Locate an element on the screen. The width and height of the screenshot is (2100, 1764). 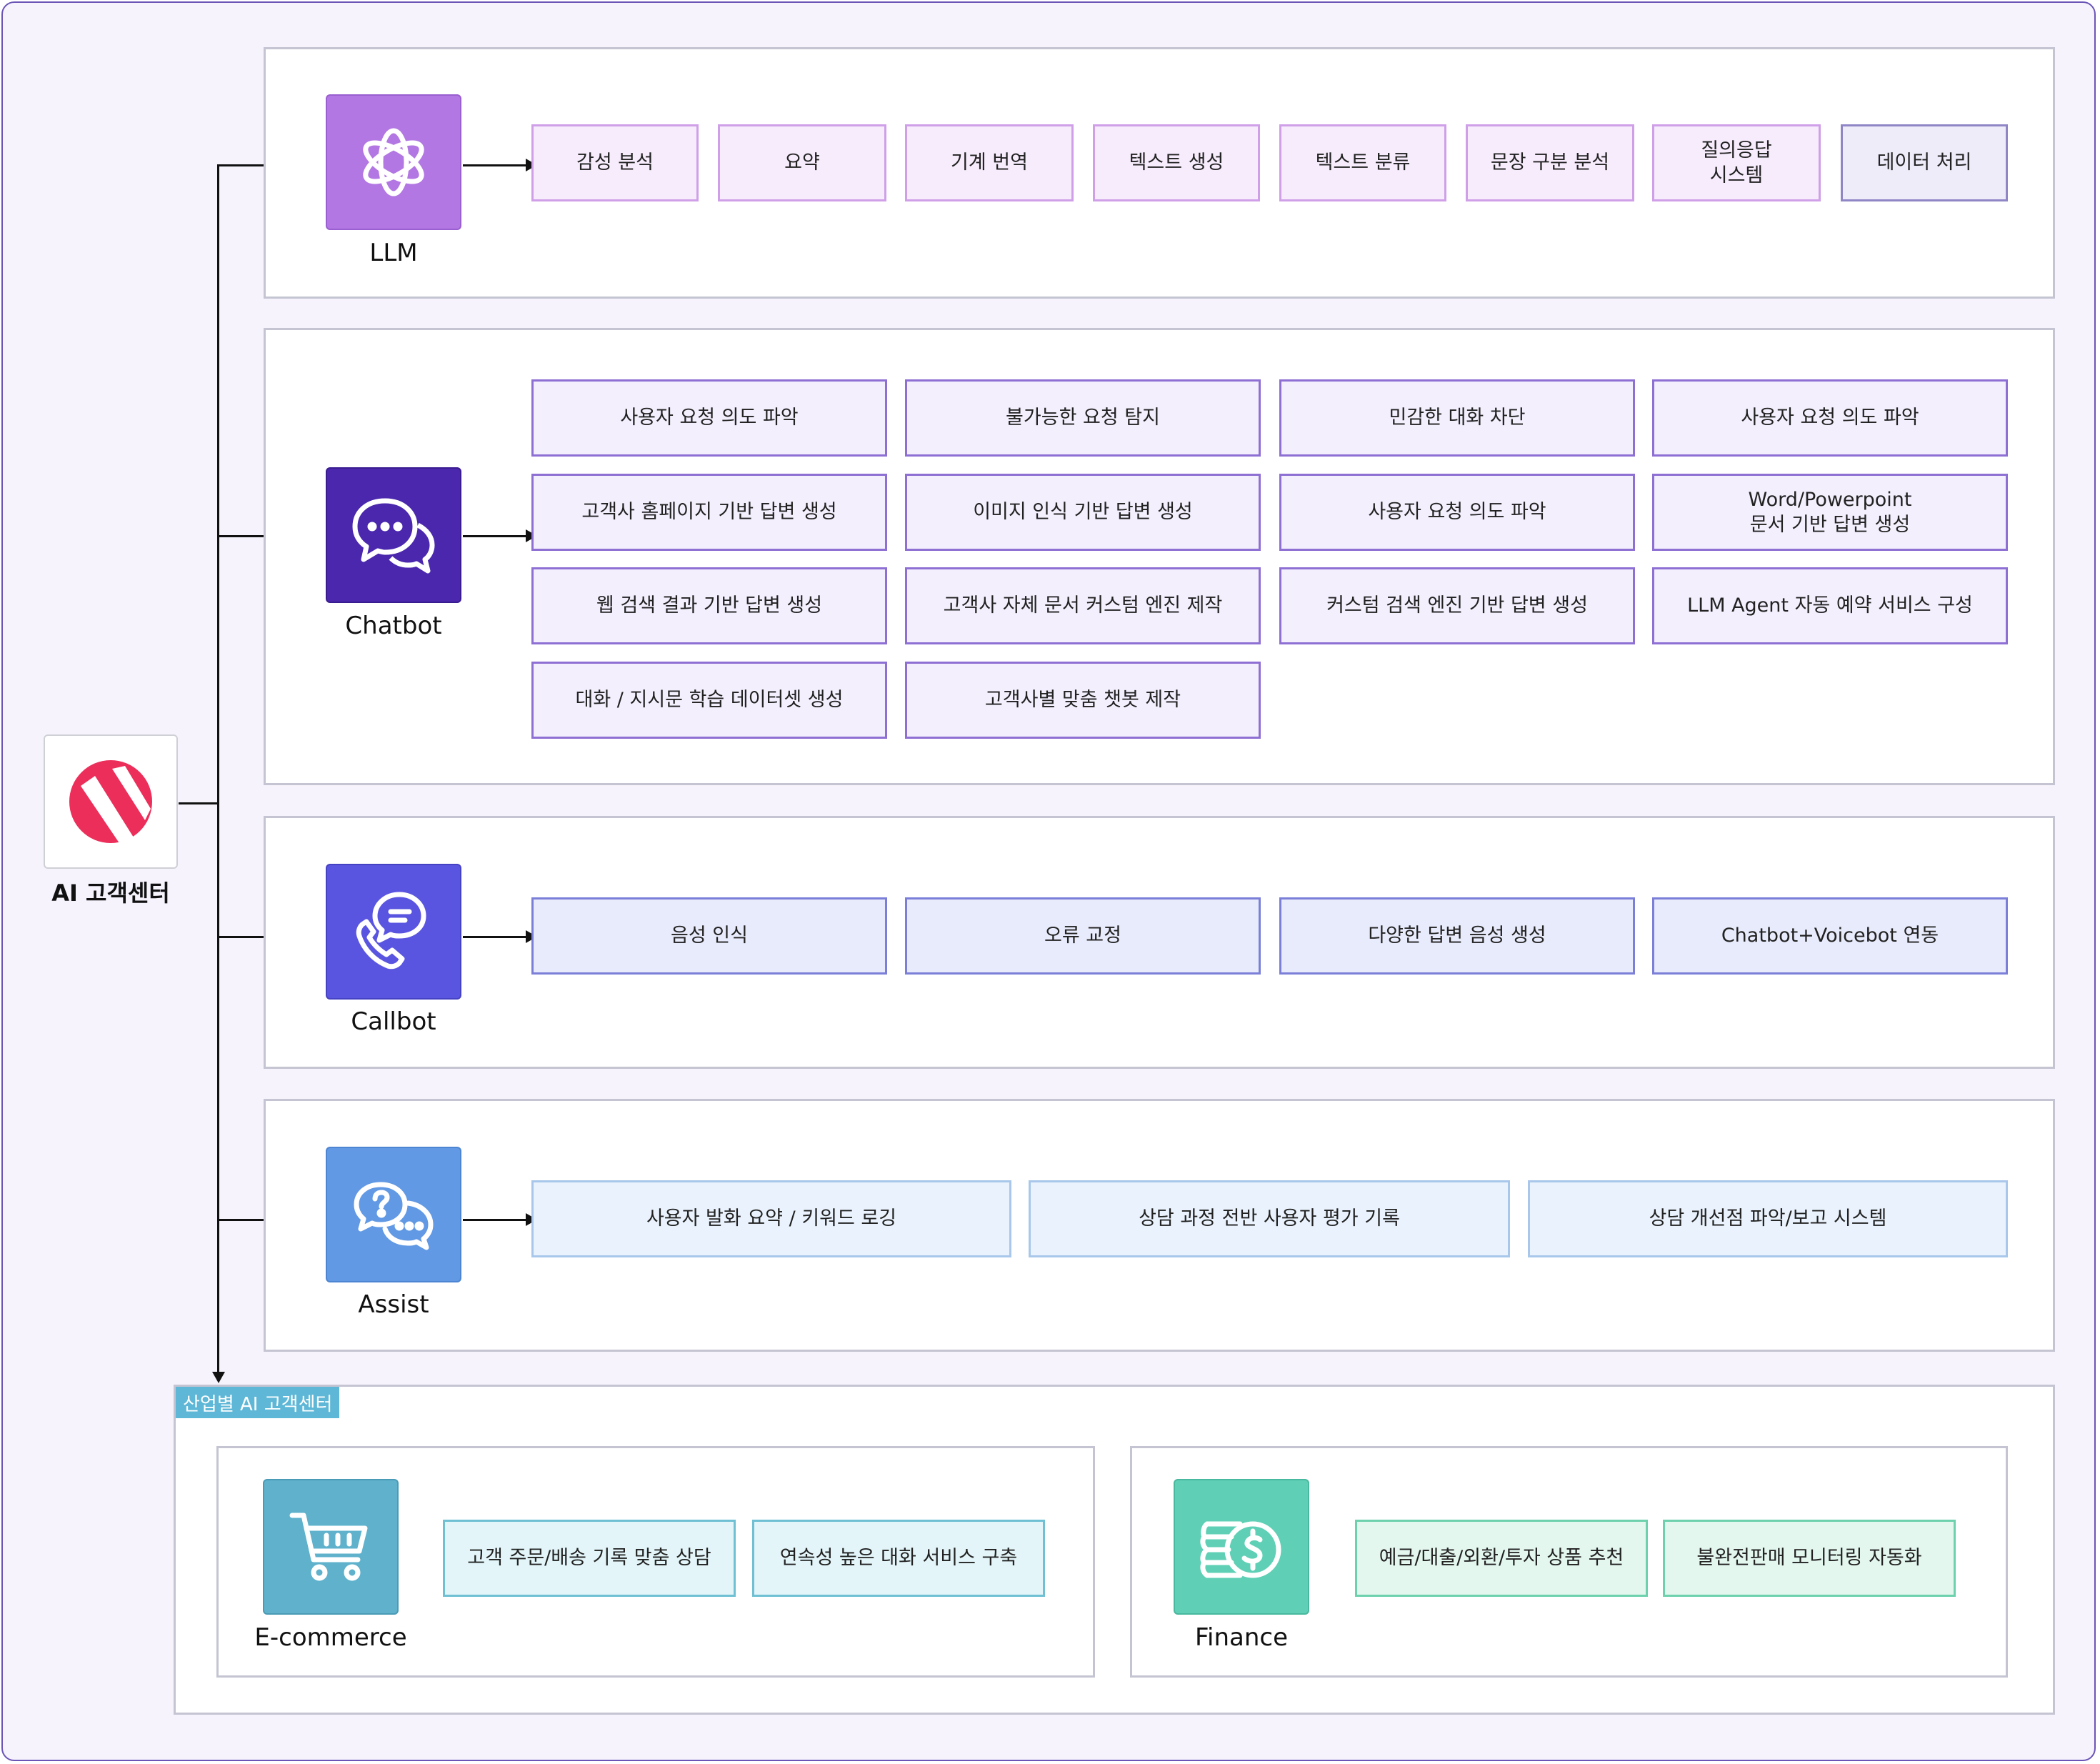
callbot-item: 음성 인식 is located at coordinates (709, 936).